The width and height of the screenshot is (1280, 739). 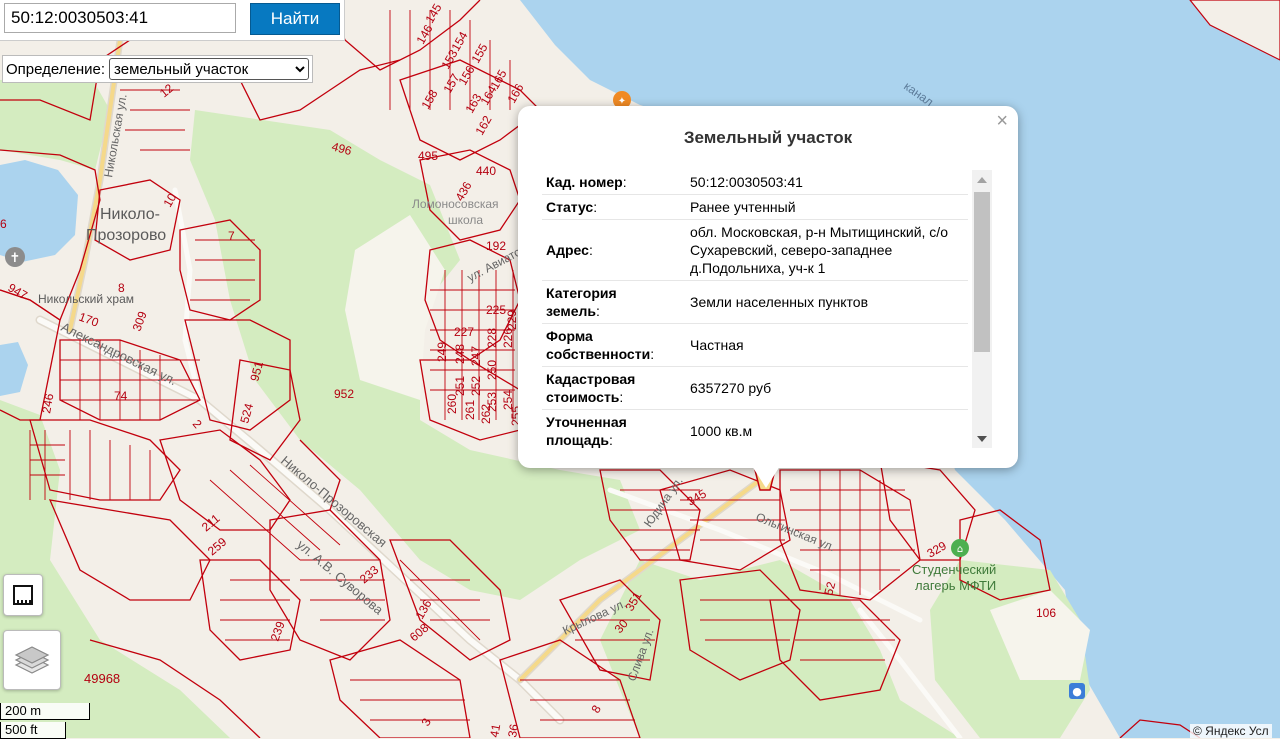 I want to click on search-panel: Найти, so click(x=172, y=20).